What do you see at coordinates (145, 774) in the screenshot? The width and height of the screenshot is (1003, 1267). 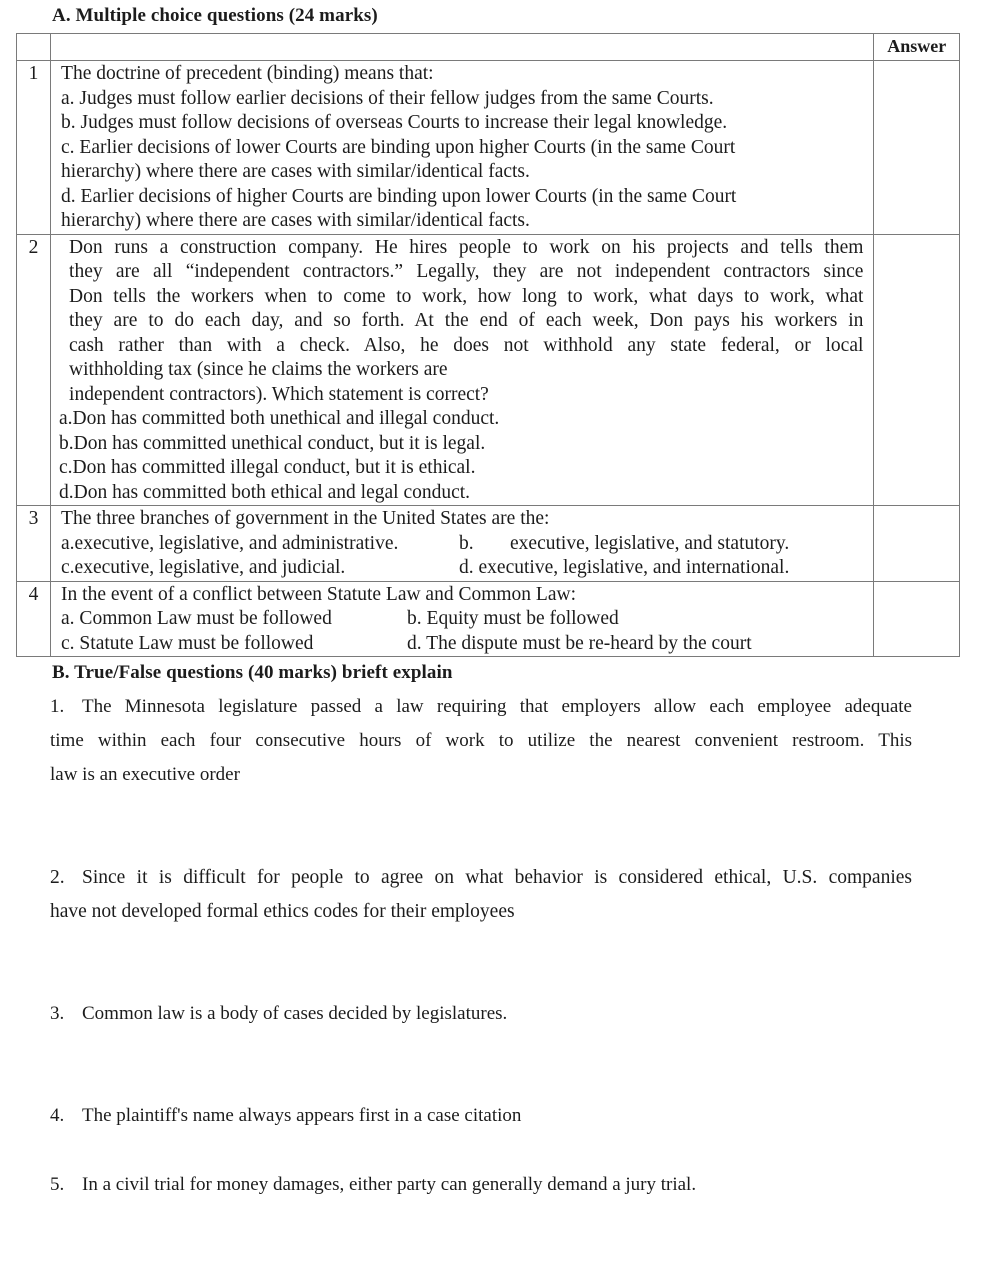 I see `statement-line: law is an executive order` at bounding box center [145, 774].